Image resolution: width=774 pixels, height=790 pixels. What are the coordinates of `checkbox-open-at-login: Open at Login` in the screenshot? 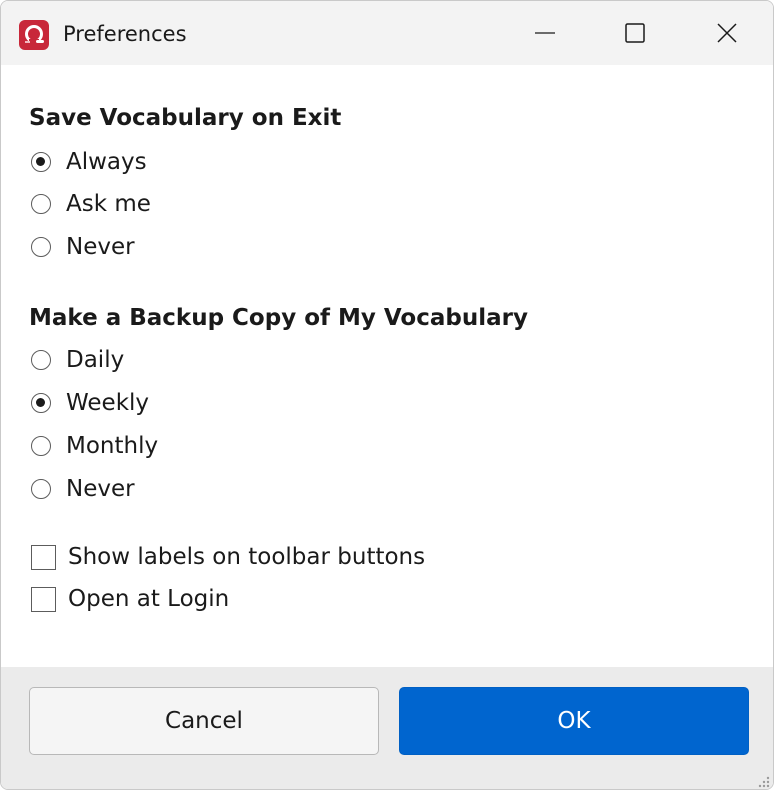 It's located at (130, 599).